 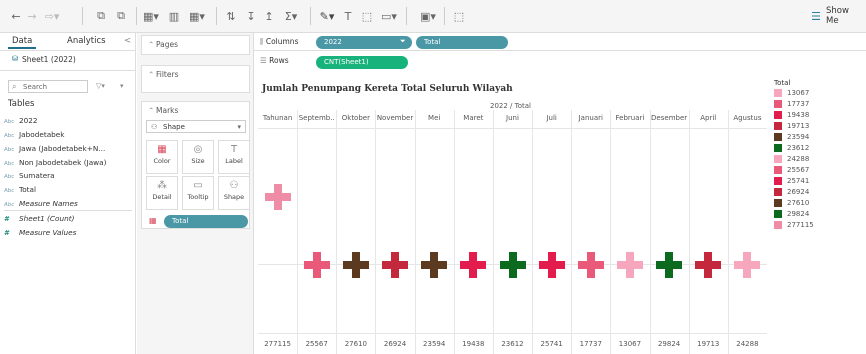 I want to click on legend-item: 27610, so click(x=791, y=203).